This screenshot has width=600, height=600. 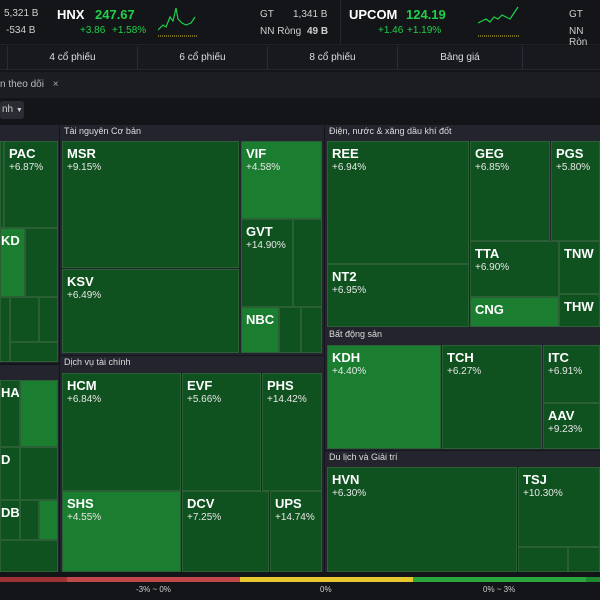 What do you see at coordinates (559, 507) in the screenshot?
I see `tile-TSJ: TSJ +10.30%` at bounding box center [559, 507].